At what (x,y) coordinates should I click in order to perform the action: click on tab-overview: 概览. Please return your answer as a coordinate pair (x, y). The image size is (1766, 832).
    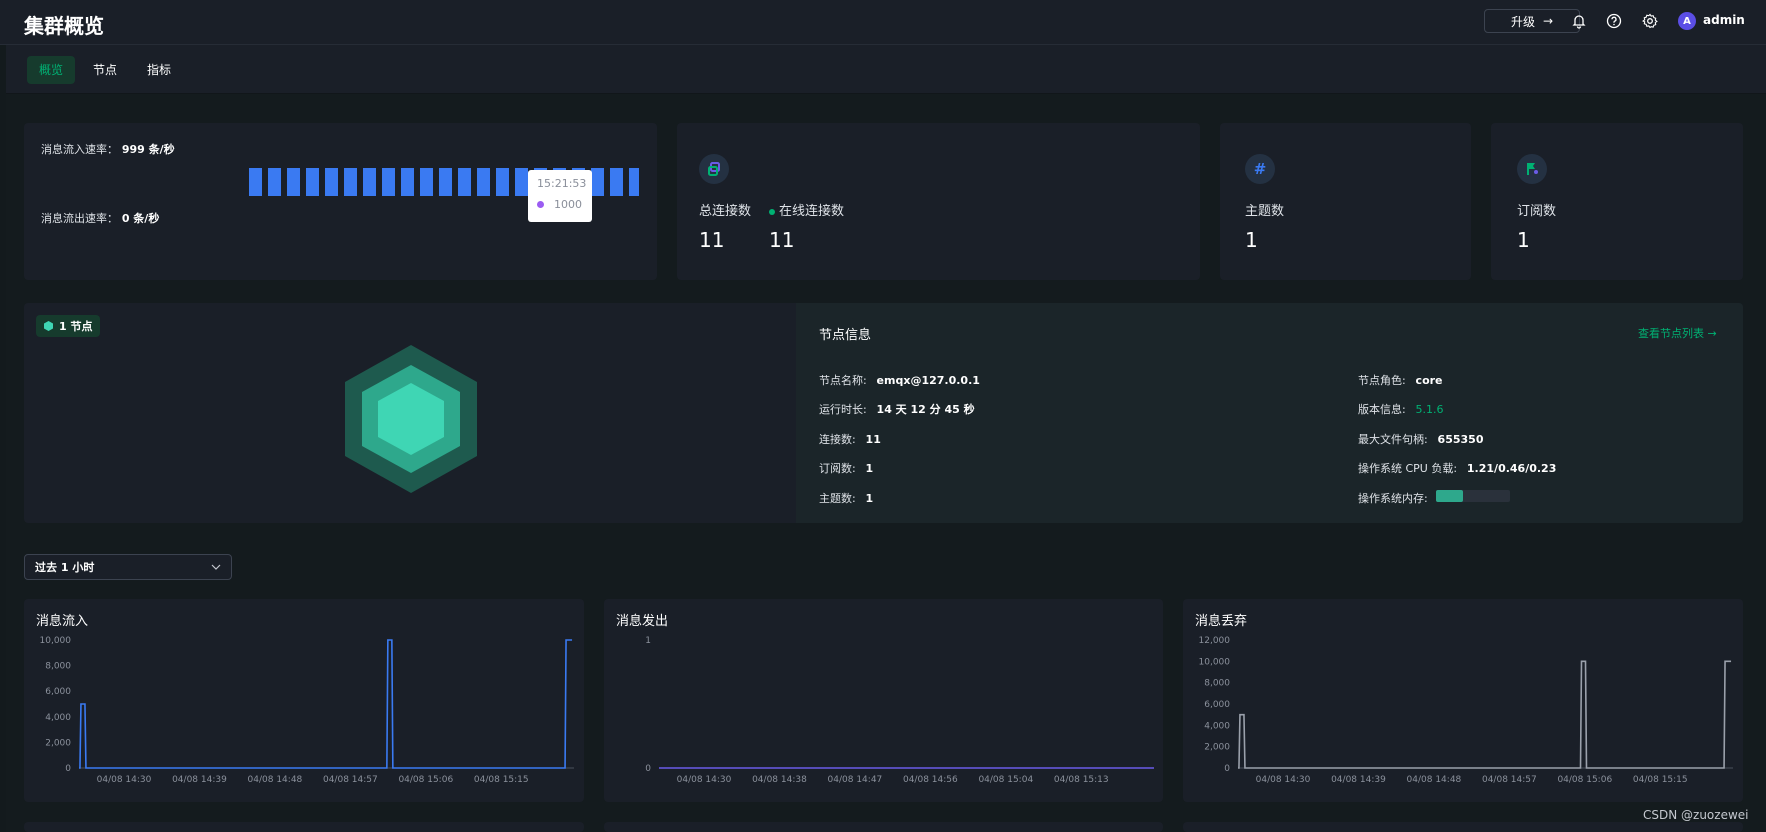
    Looking at the image, I should click on (51, 70).